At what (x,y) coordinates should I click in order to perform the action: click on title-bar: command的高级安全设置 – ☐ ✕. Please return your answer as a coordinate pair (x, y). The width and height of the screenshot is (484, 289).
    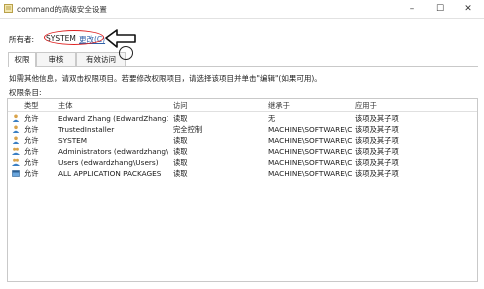
    Looking at the image, I should click on (242, 9).